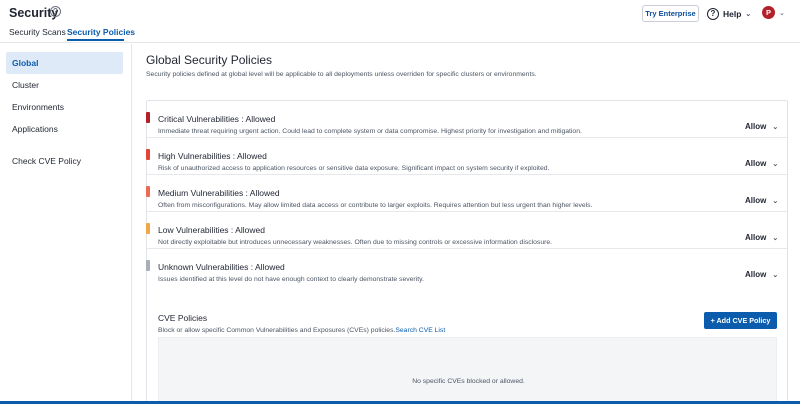  Describe the element at coordinates (740, 320) in the screenshot. I see `add-cve-policy-button: + Add CVE Policy` at that location.